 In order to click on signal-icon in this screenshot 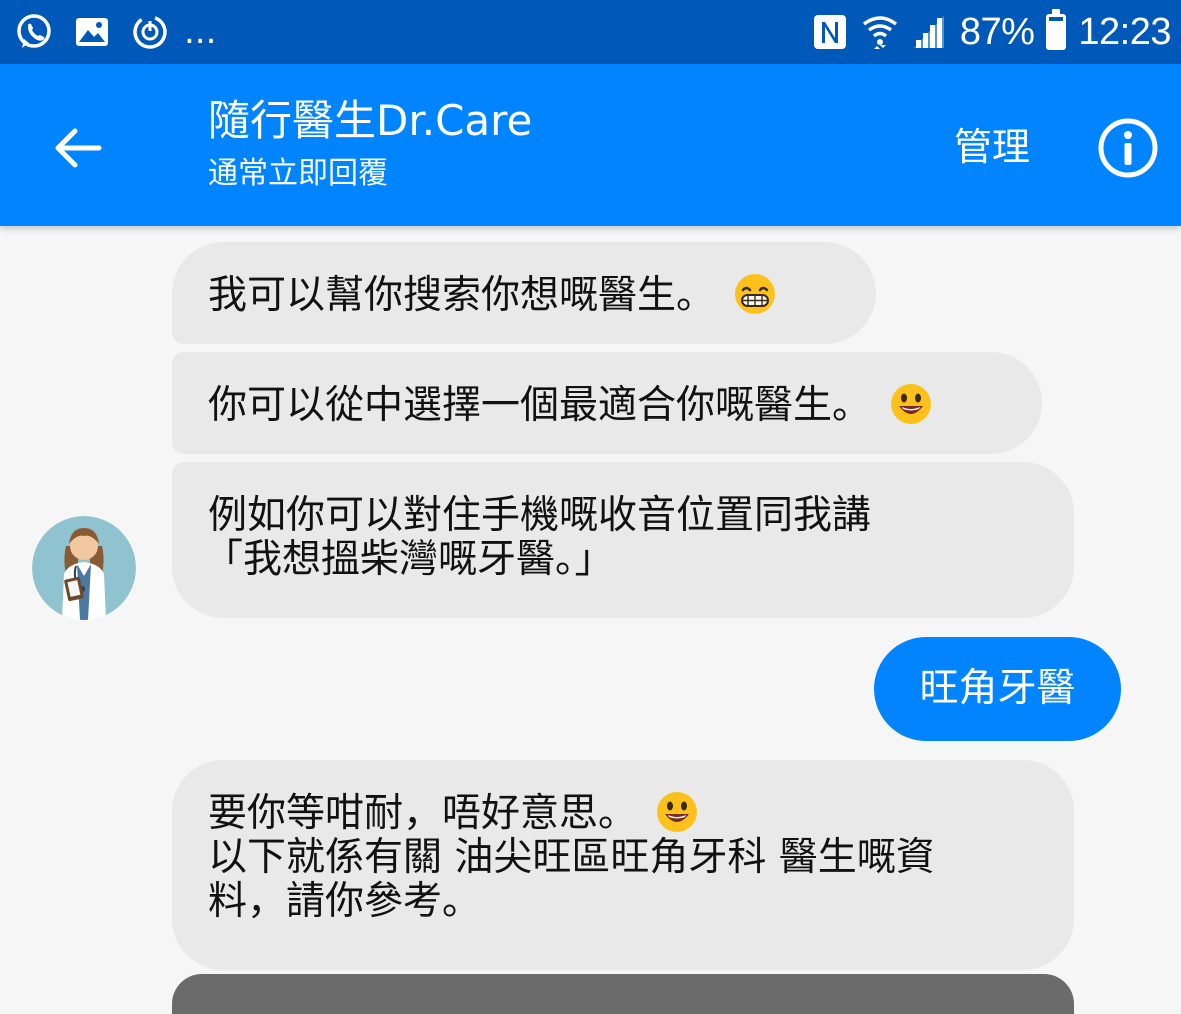, I will do `click(928, 32)`.